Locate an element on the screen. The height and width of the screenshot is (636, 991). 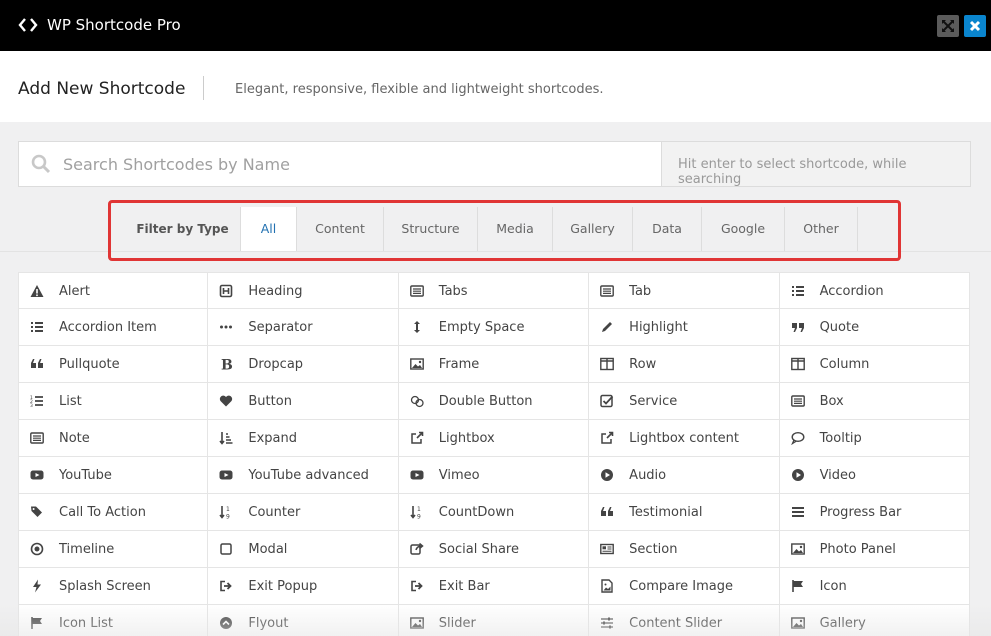
shortcode-exit-popup: Exit Popup is located at coordinates (303, 586).